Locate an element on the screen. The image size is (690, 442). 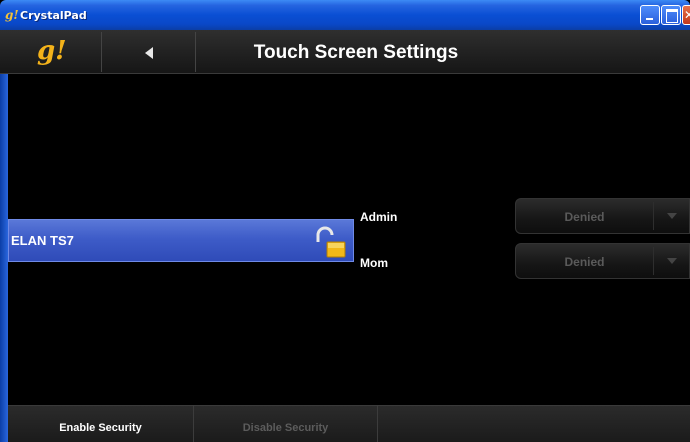
g-logo-icon: g! is located at coordinates (52, 51).